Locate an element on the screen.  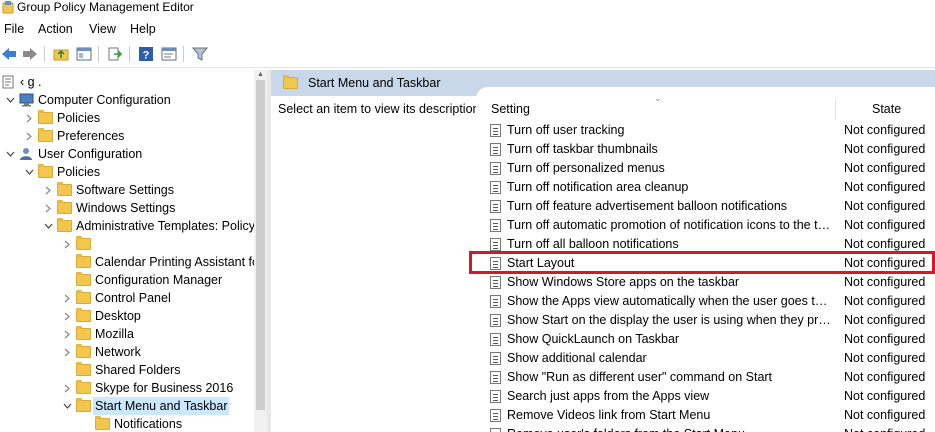
tree-item: Calendar Printing Assistant fo is located at coordinates (129, 262).